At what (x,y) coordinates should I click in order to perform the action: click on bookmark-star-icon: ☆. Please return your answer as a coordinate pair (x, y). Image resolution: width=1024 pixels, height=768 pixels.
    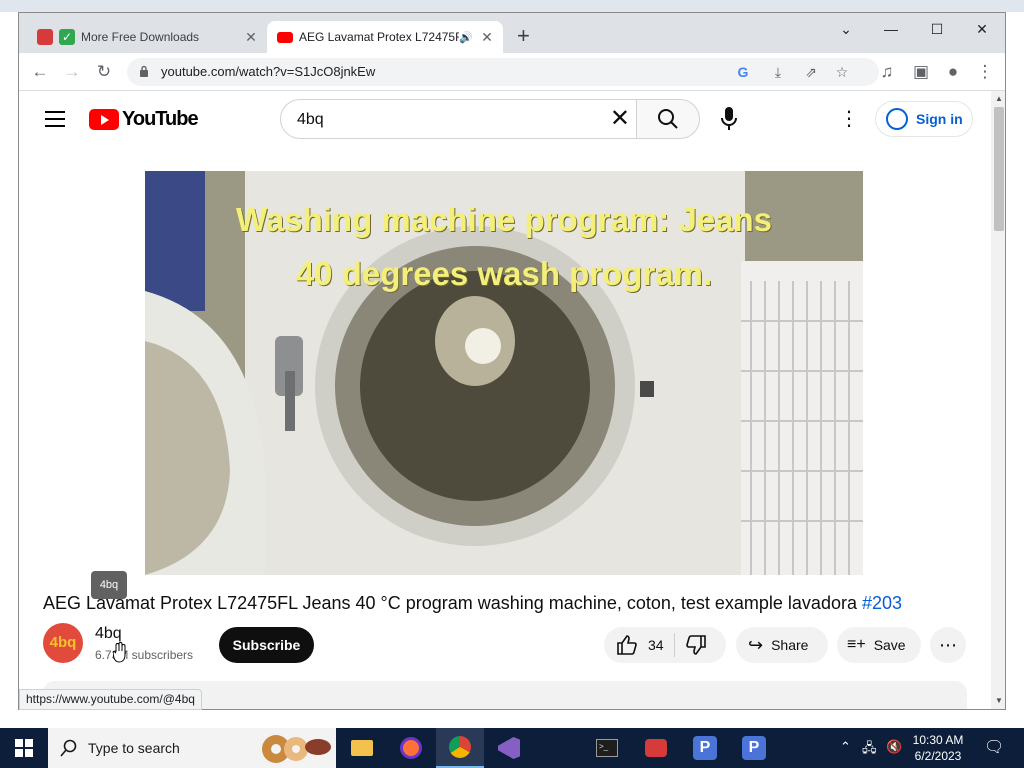
    Looking at the image, I should click on (842, 72).